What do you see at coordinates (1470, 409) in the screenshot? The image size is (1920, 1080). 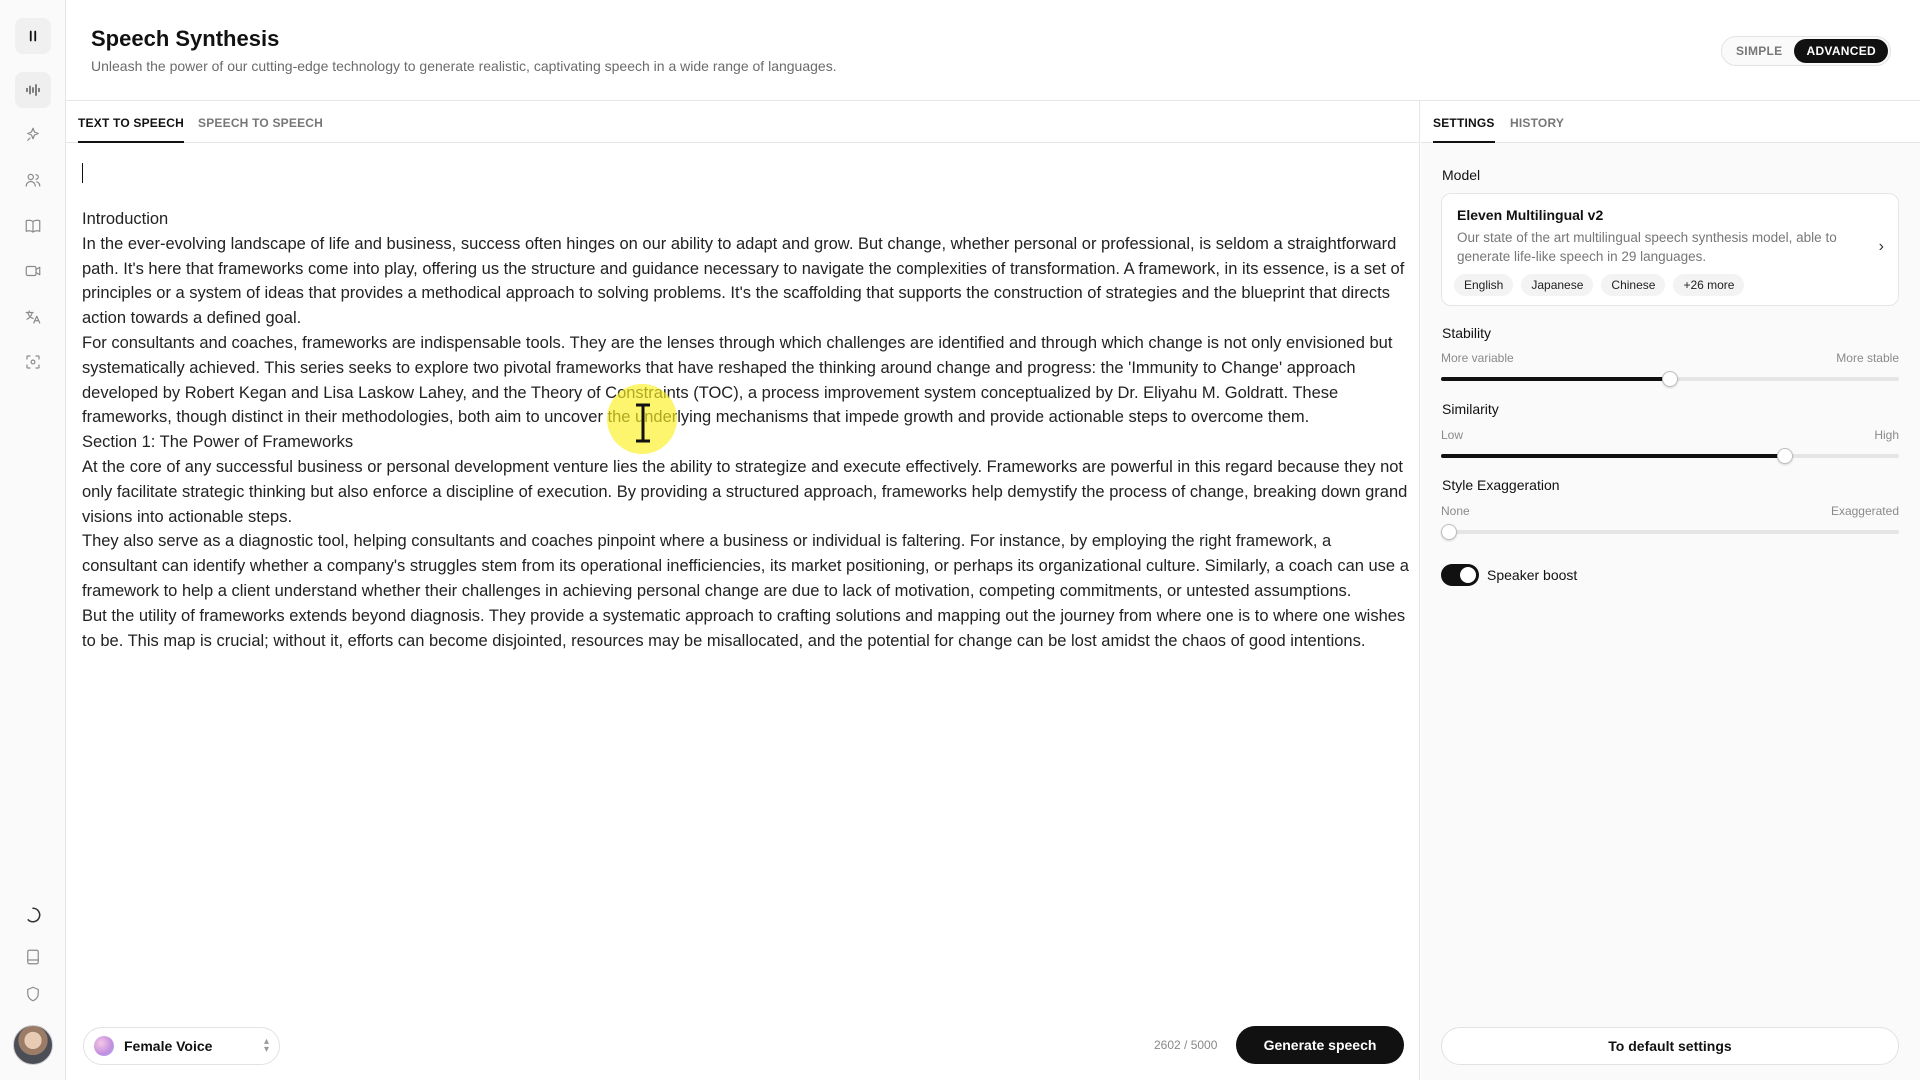 I see `similarity-label: Similarity` at bounding box center [1470, 409].